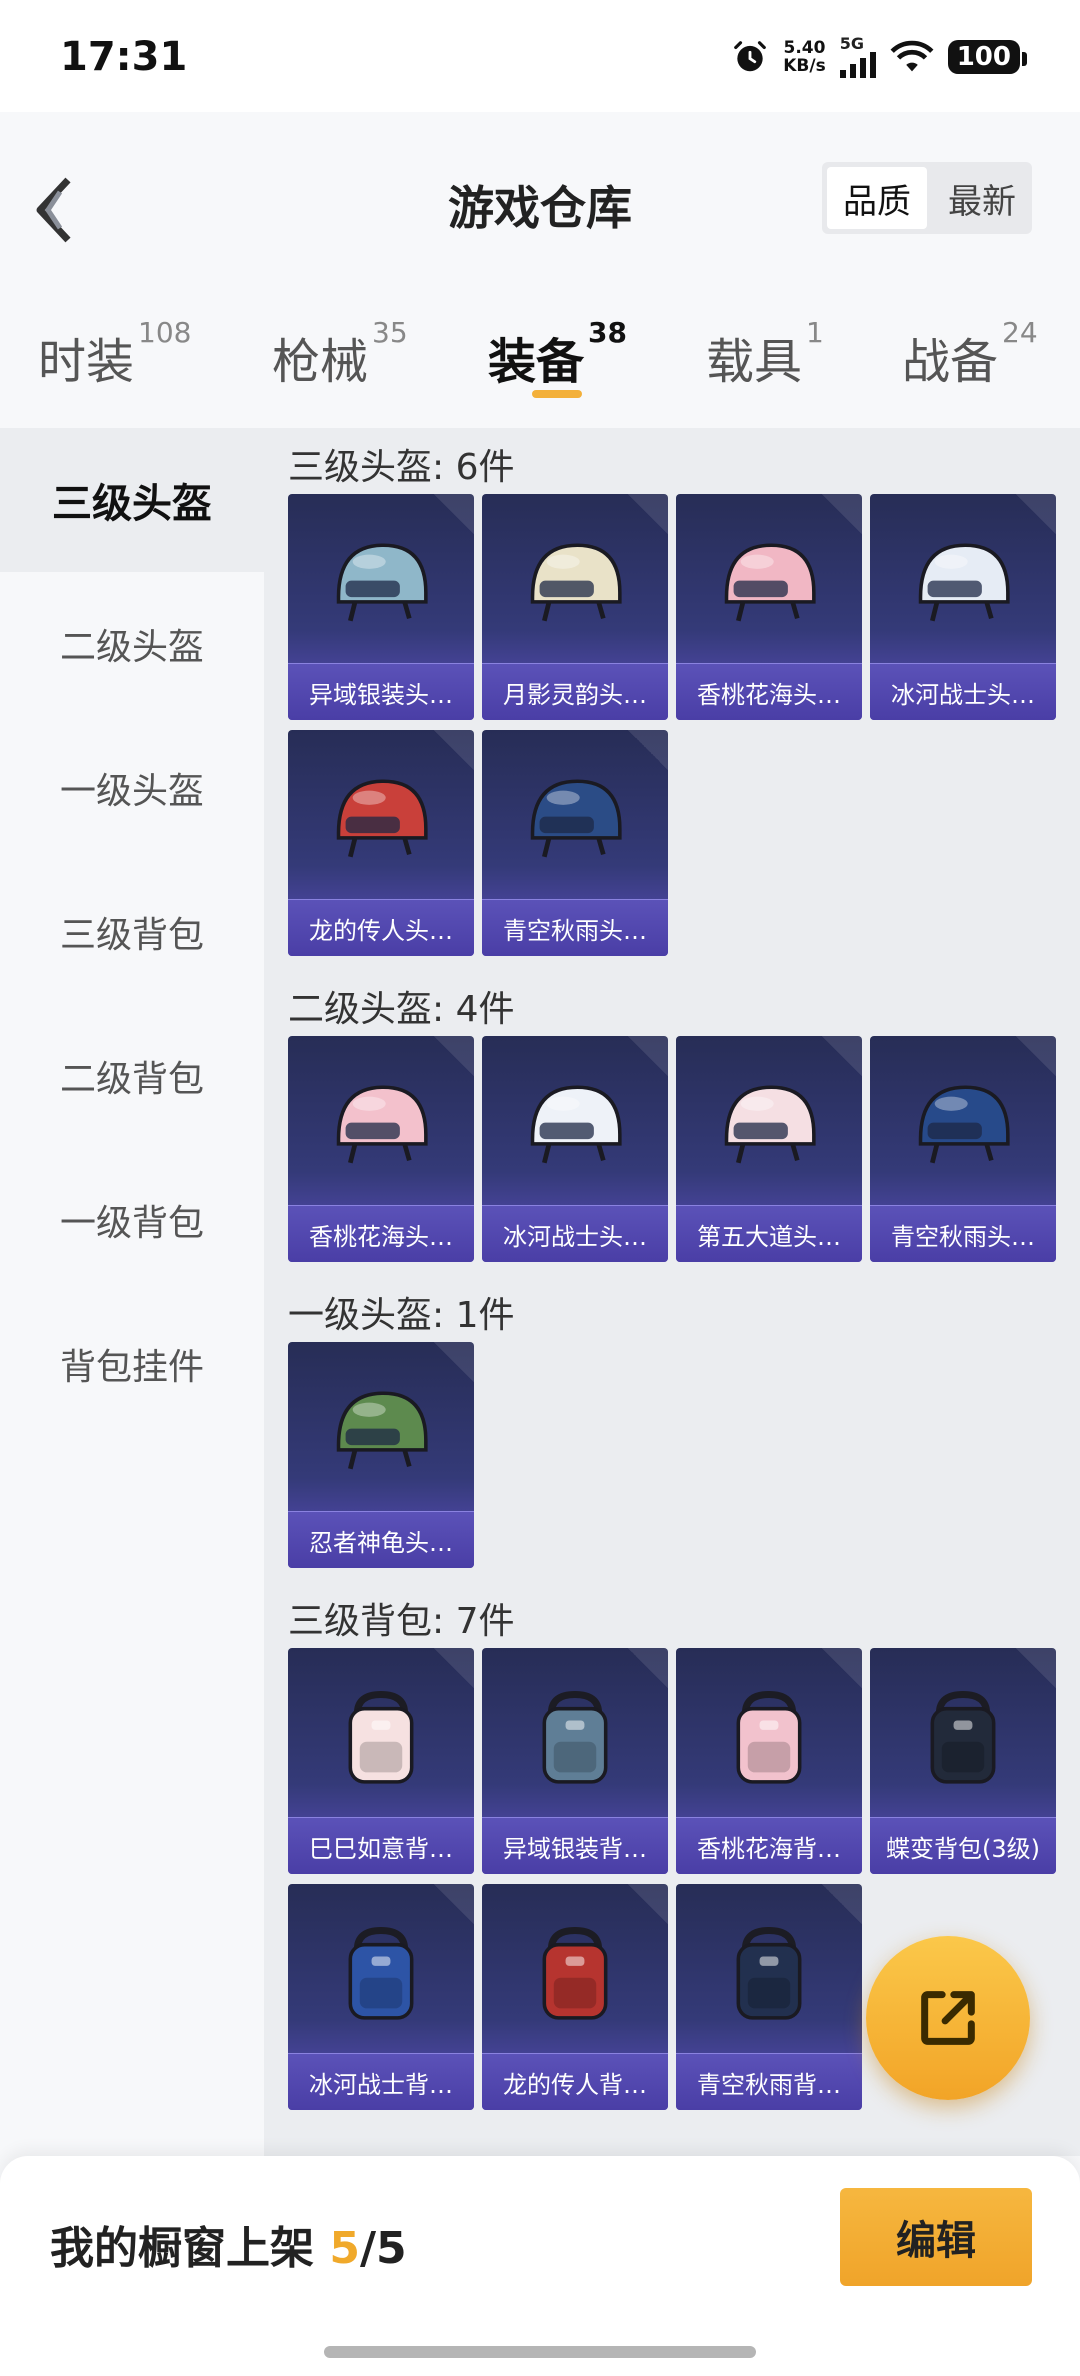 The width and height of the screenshot is (1080, 2376). Describe the element at coordinates (877, 198) in the screenshot. I see `sort-quality-button: 品质` at that location.